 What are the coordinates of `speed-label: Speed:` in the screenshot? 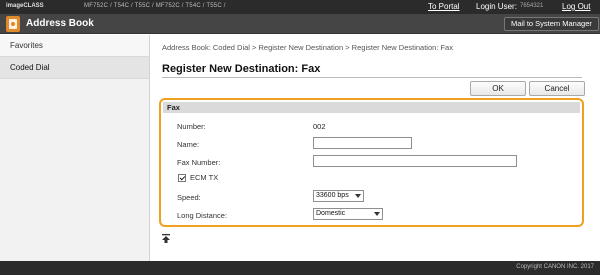 It's located at (189, 197).